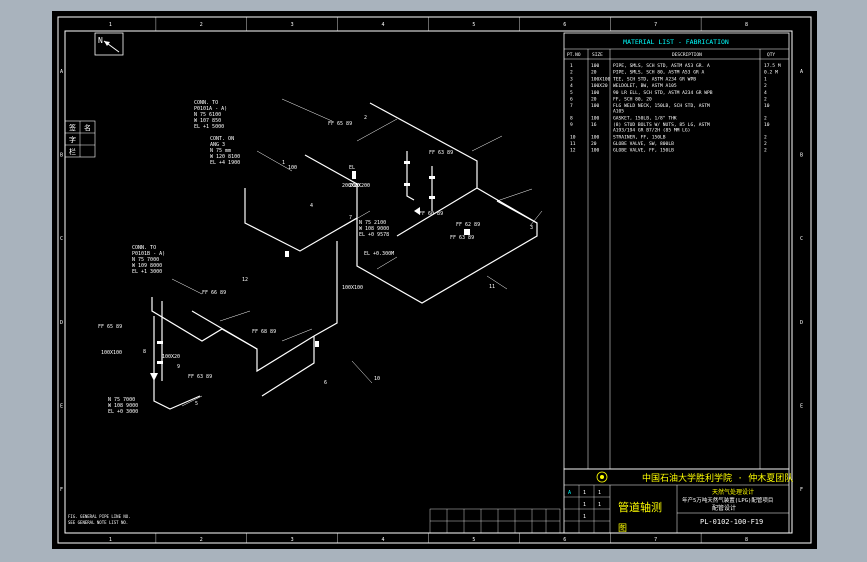 The height and width of the screenshot is (562, 867). What do you see at coordinates (765, 79) in the screenshot?
I see `material-row-qty: 1` at bounding box center [765, 79].